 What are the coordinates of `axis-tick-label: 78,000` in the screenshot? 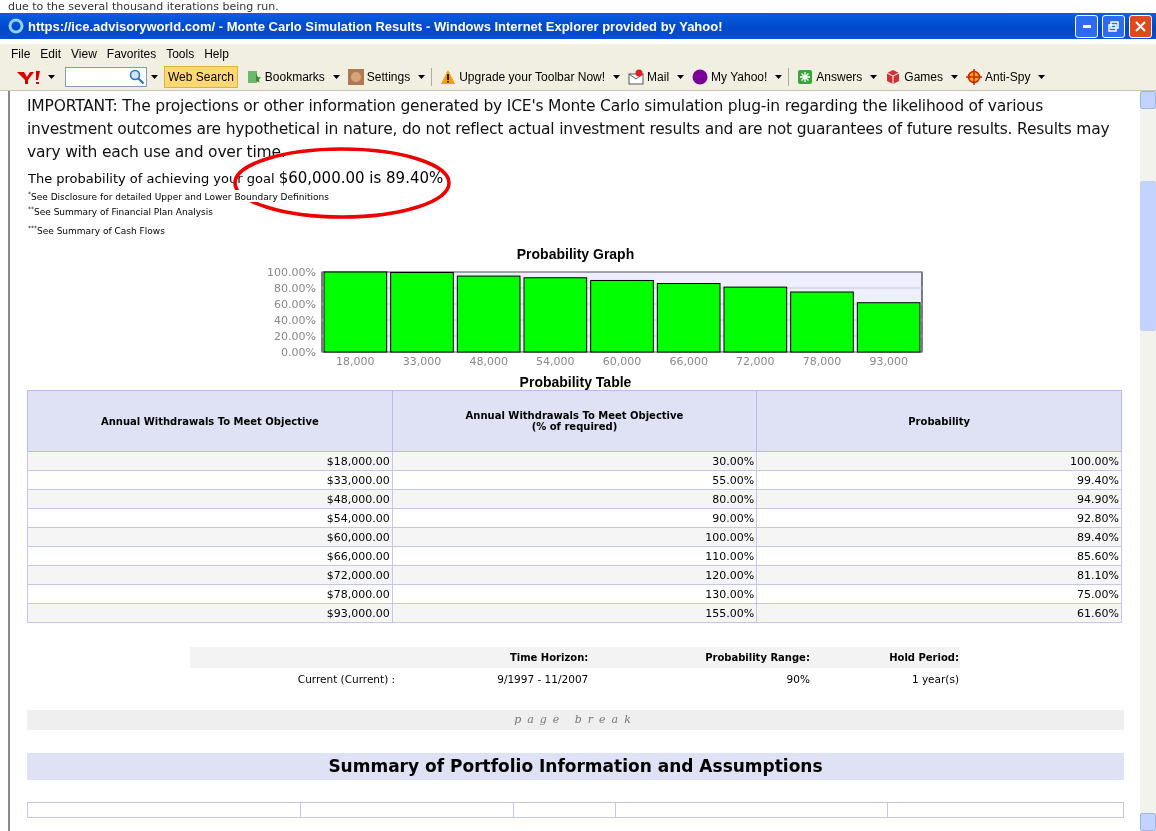 It's located at (822, 361).